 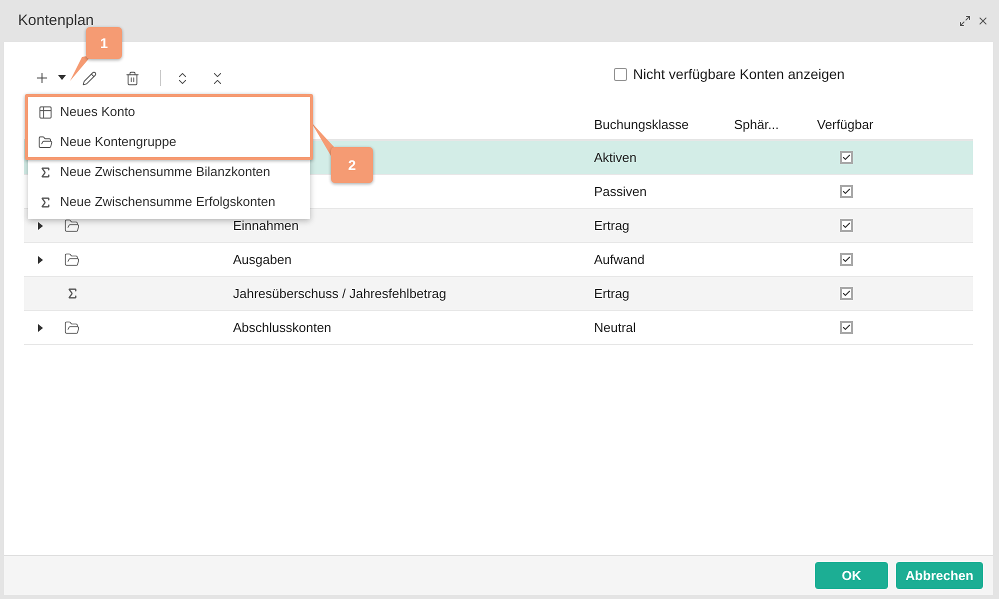 I want to click on table-cell: Einnahmen, so click(x=266, y=225).